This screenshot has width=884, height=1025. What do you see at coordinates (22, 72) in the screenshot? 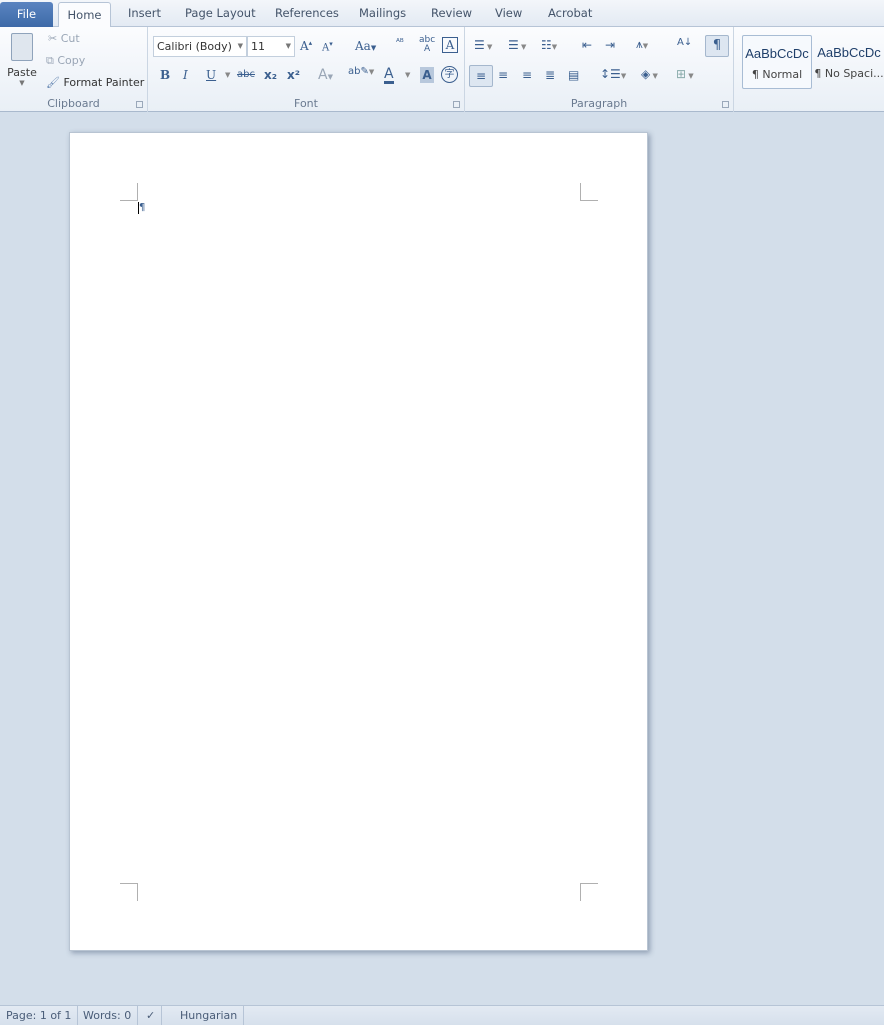
I see `paste-label: Paste` at bounding box center [22, 72].